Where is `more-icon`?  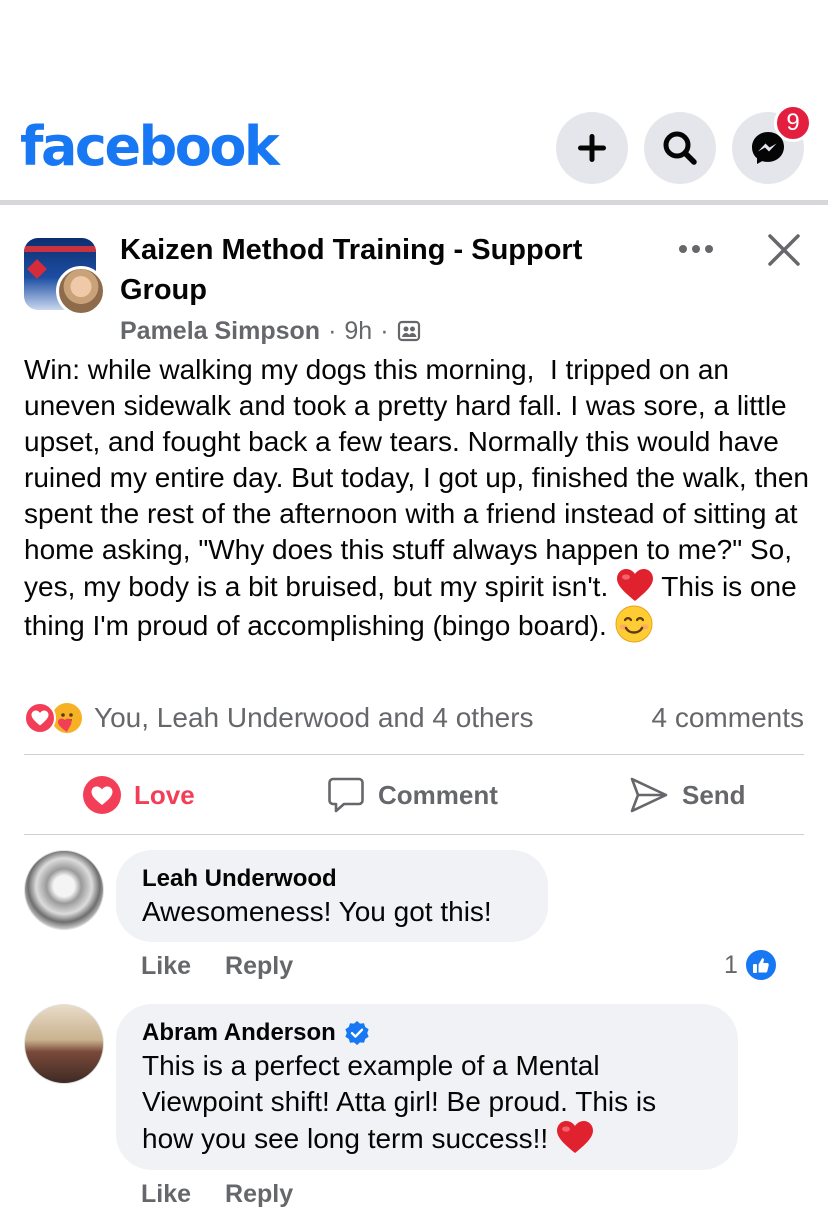
more-icon is located at coordinates (696, 249).